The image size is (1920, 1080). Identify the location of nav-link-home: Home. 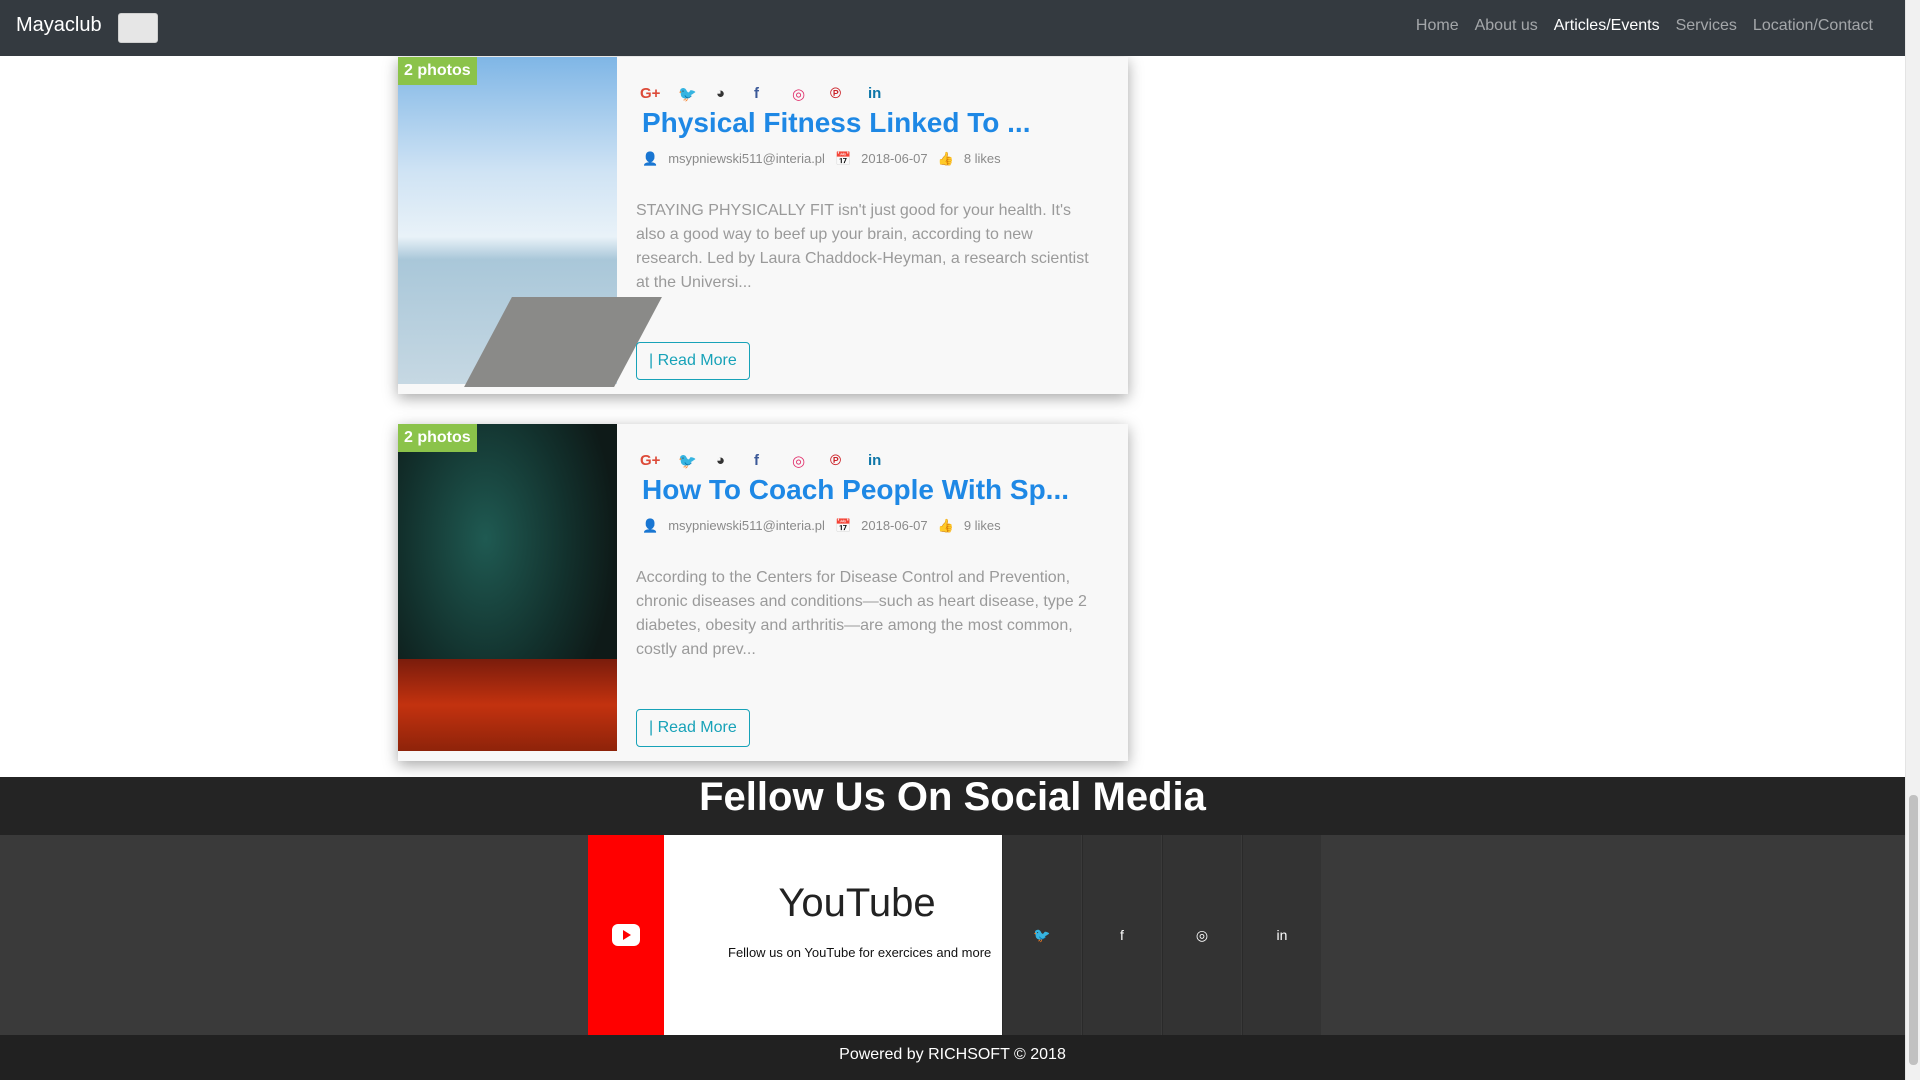
(1437, 26).